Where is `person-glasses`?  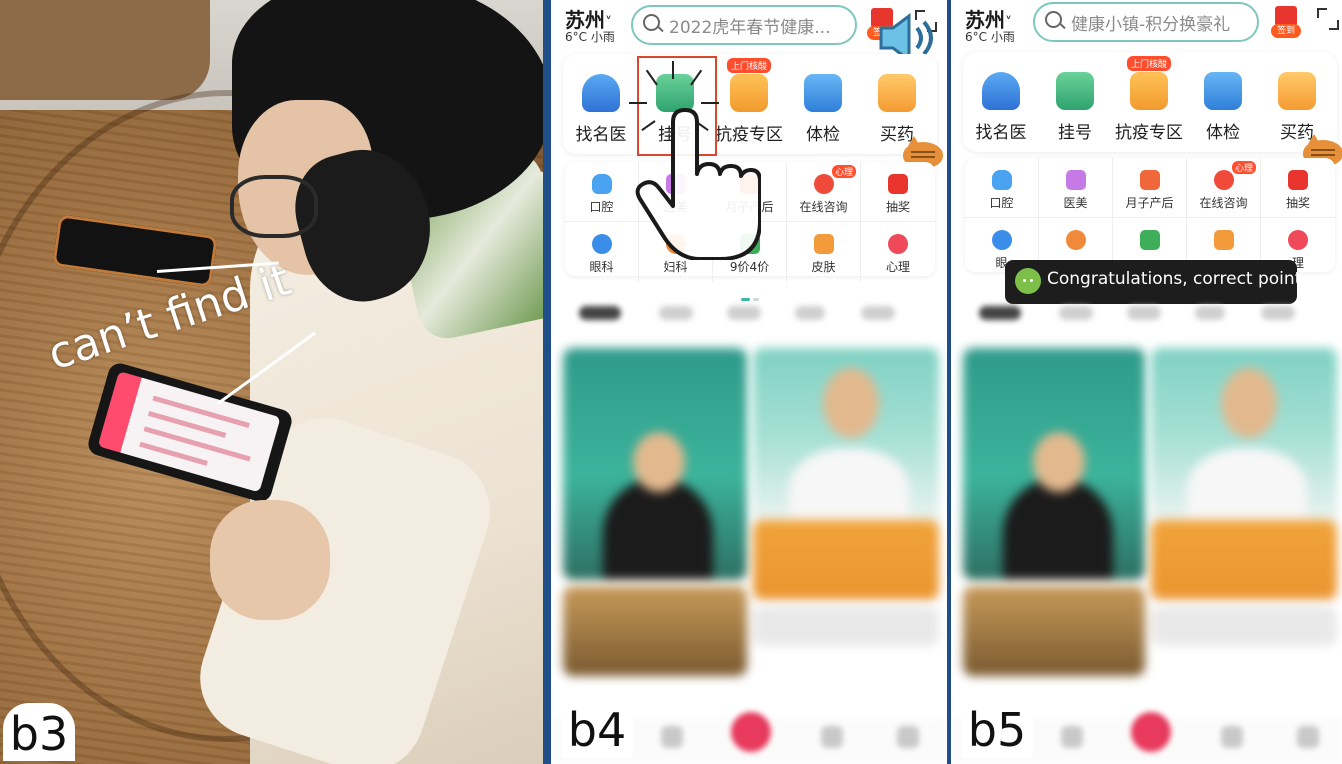
person-glasses is located at coordinates (274, 206).